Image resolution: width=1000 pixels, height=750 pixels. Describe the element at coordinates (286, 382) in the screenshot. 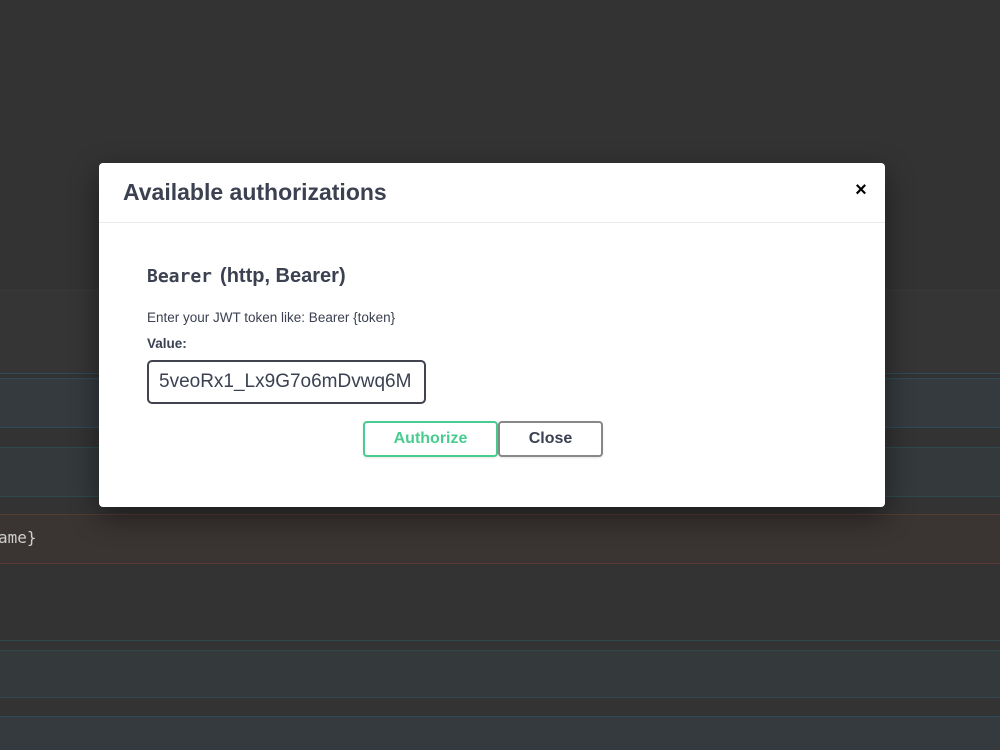

I see `token-input` at that location.